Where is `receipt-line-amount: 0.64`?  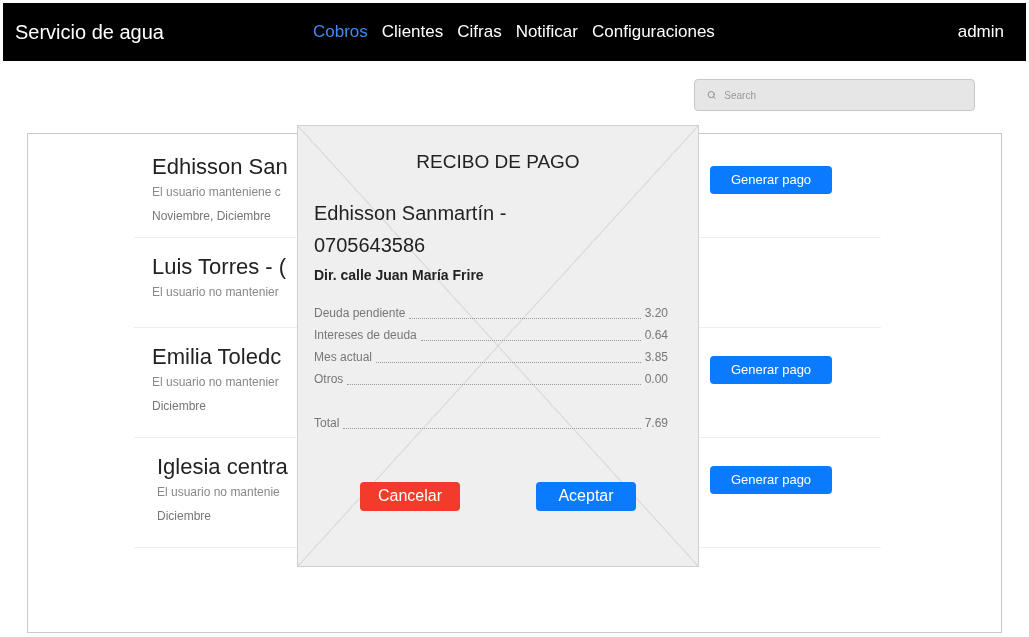
receipt-line-amount: 0.64 is located at coordinates (656, 335).